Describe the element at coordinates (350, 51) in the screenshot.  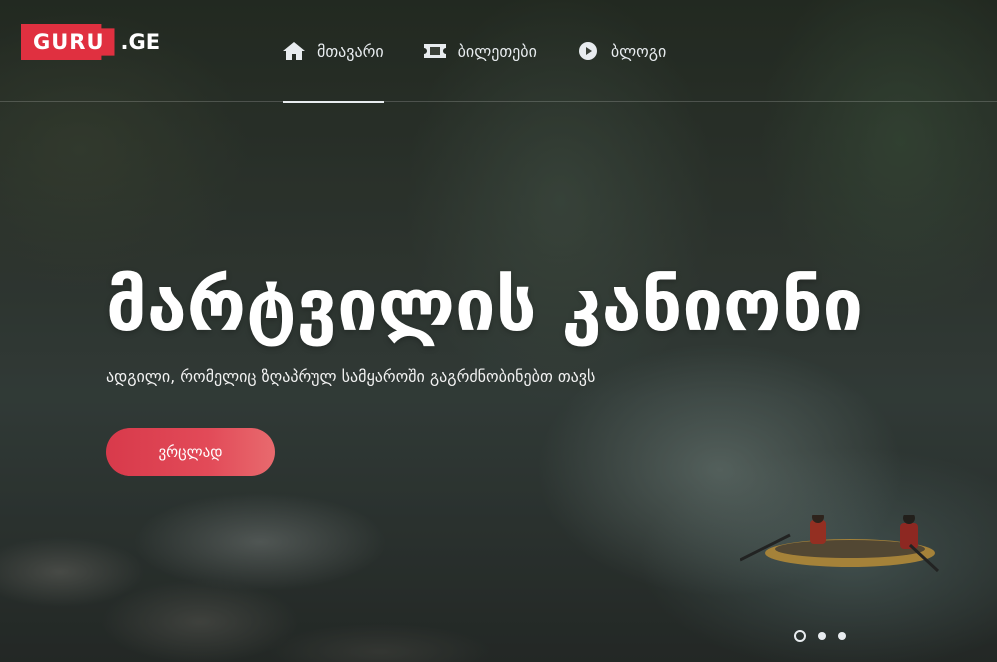
I see `nav-item-label: მთავარი` at that location.